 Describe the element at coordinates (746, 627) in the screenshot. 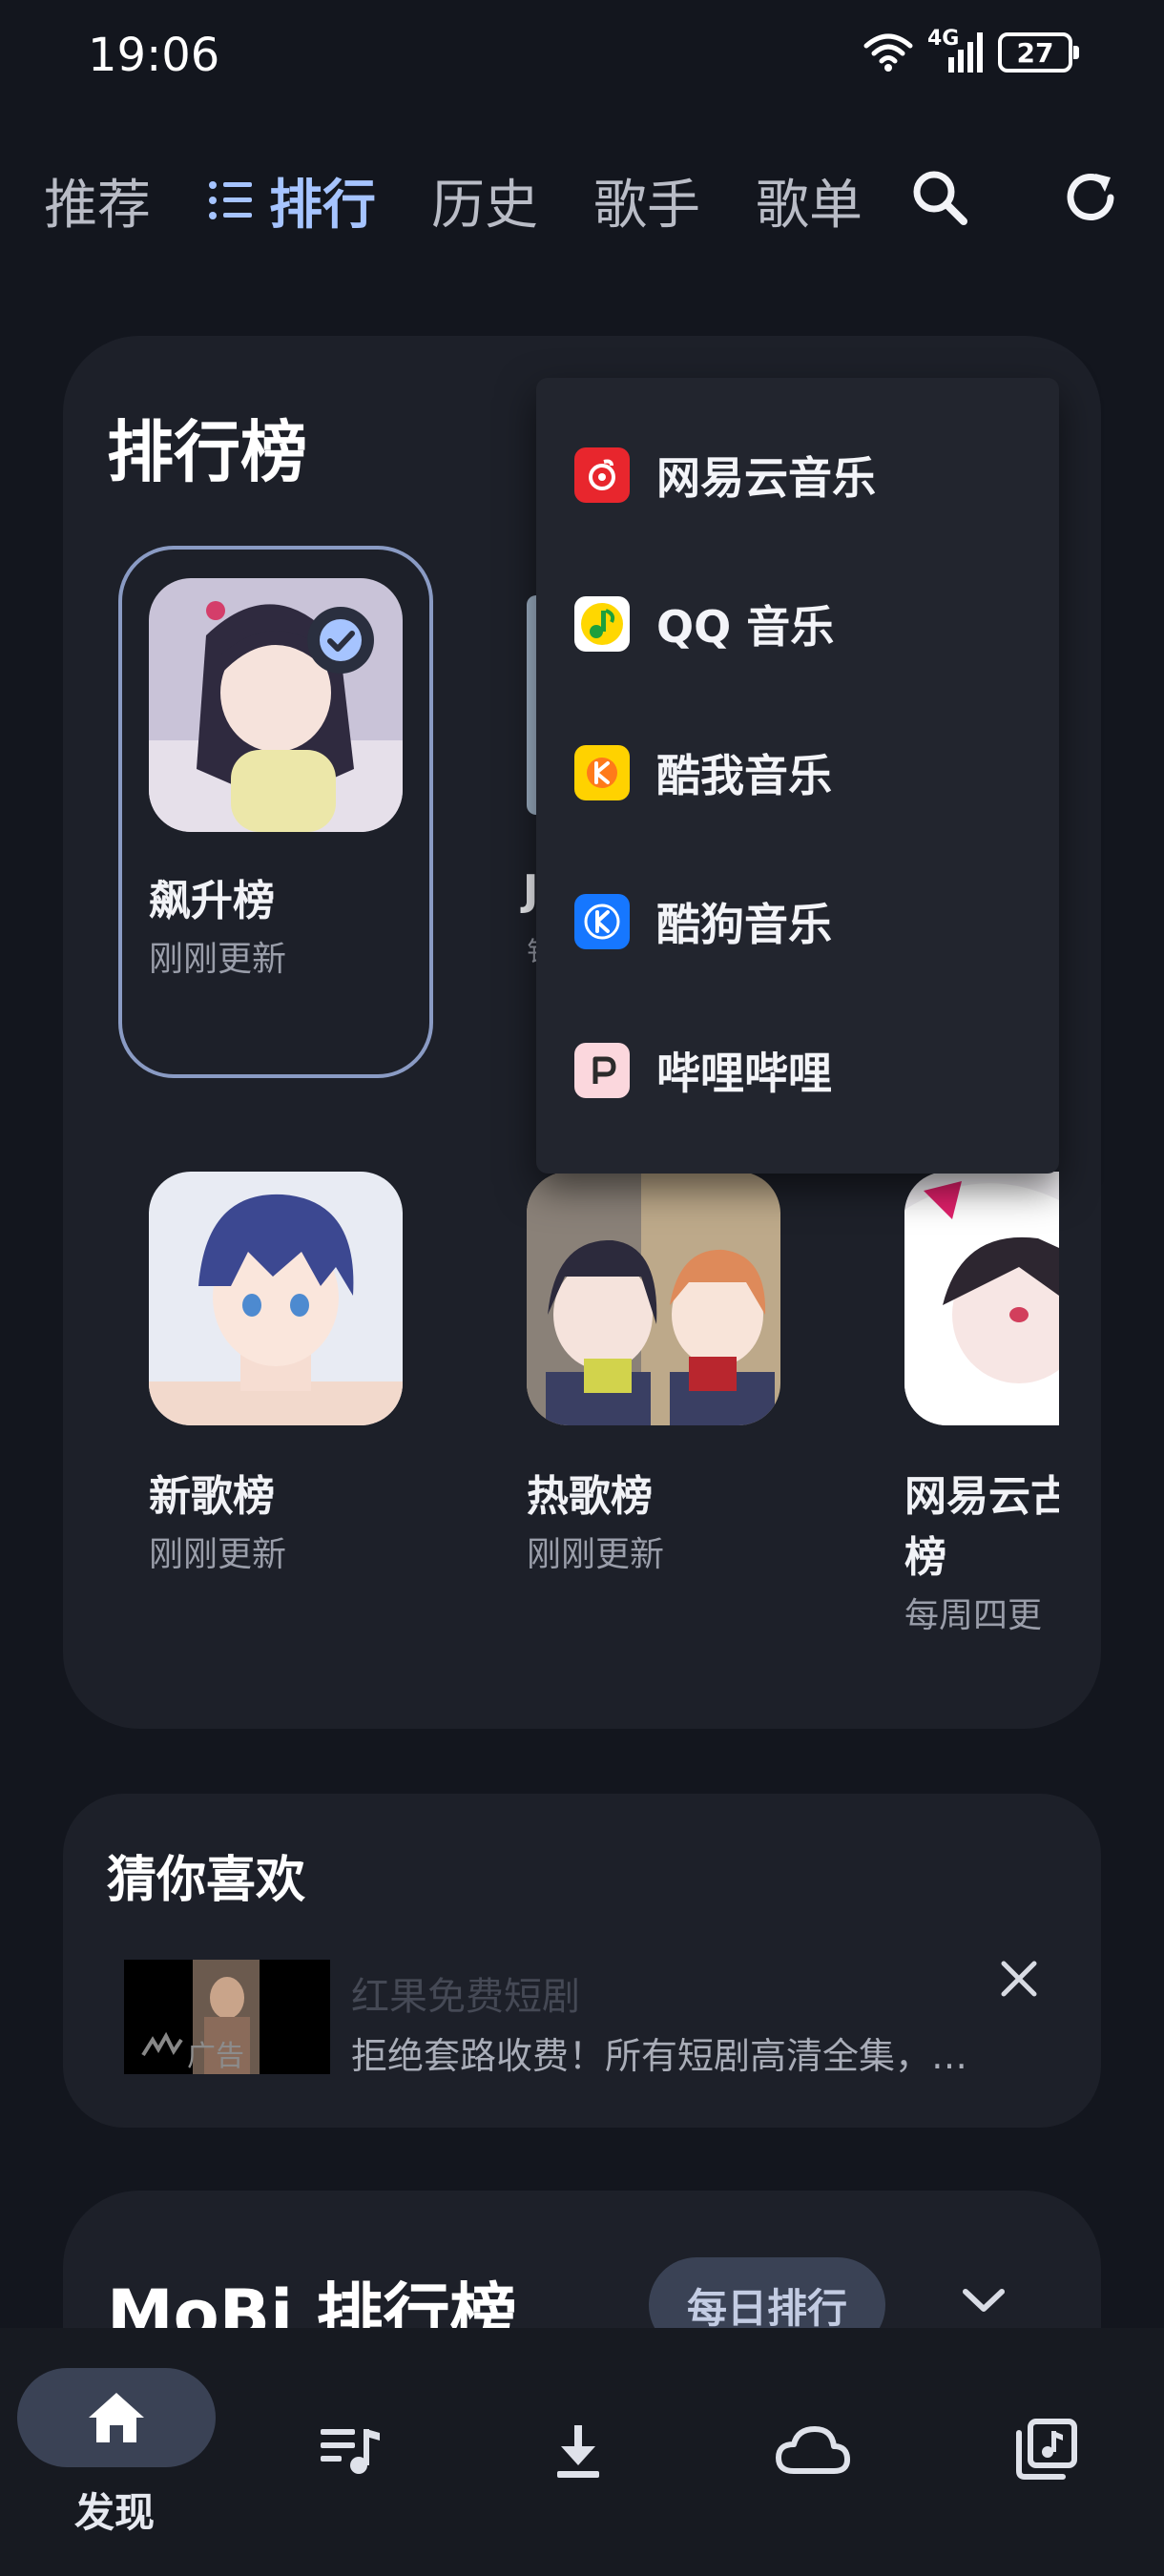

I see `menu-label-qq: QQ 音乐` at that location.